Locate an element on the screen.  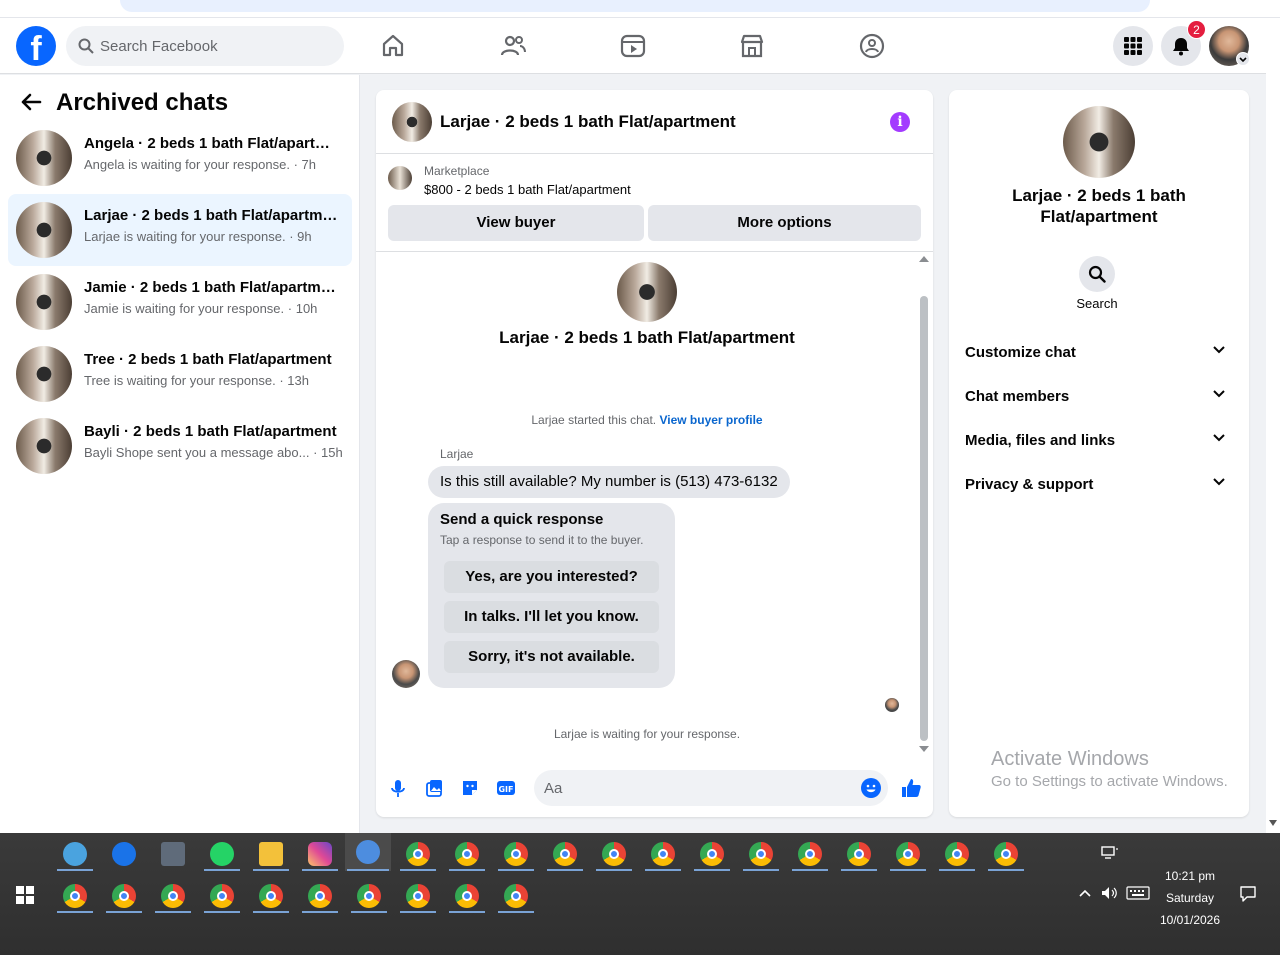
message-composer: GIF is located at coordinates (654, 788).